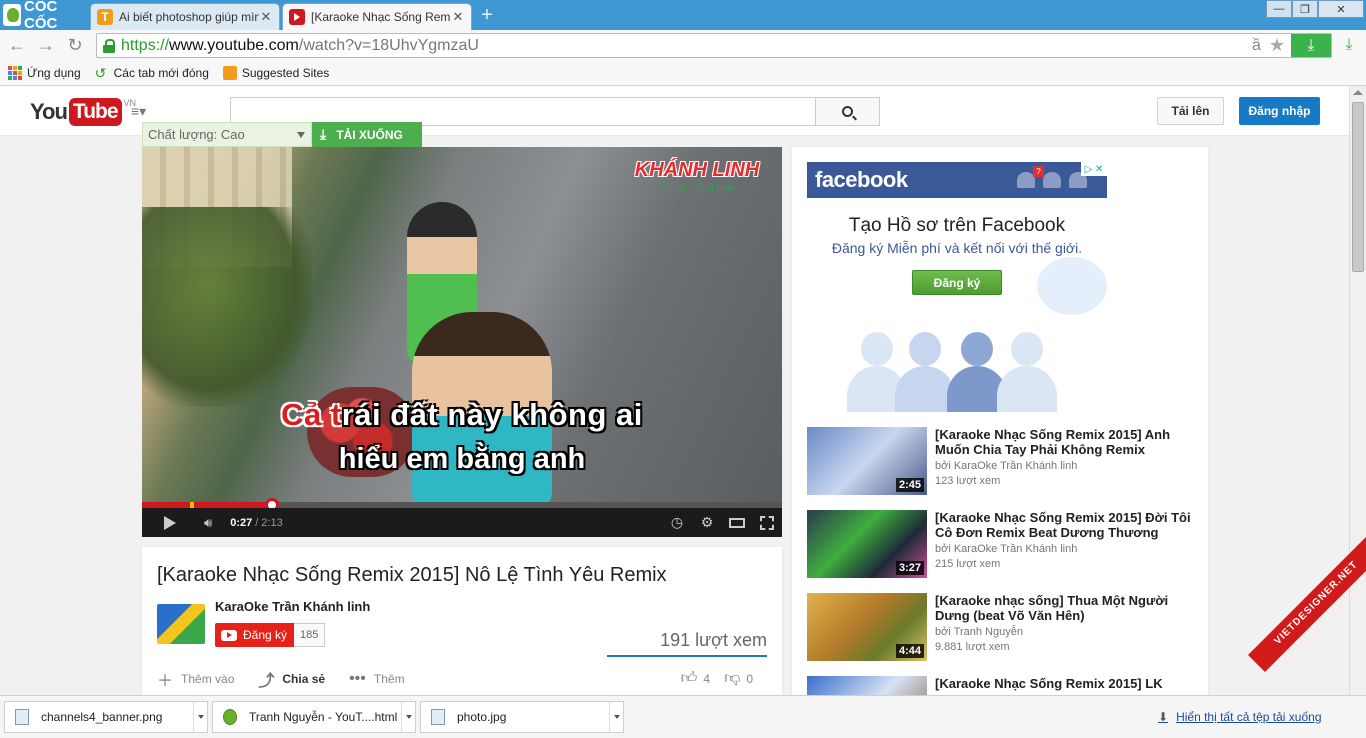  I want to click on ad-signup-button: Đăng ký, so click(957, 282).